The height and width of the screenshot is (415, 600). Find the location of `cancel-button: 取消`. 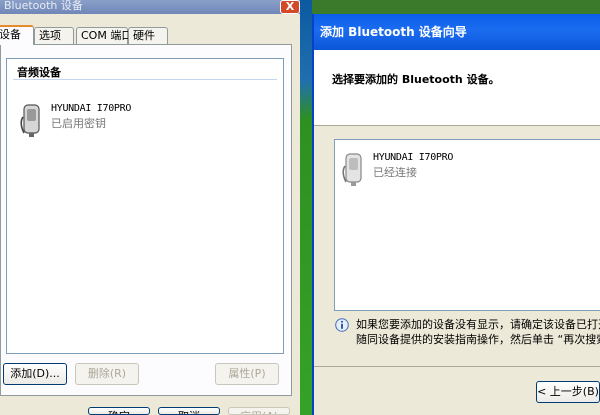

cancel-button: 取消 is located at coordinates (189, 411).